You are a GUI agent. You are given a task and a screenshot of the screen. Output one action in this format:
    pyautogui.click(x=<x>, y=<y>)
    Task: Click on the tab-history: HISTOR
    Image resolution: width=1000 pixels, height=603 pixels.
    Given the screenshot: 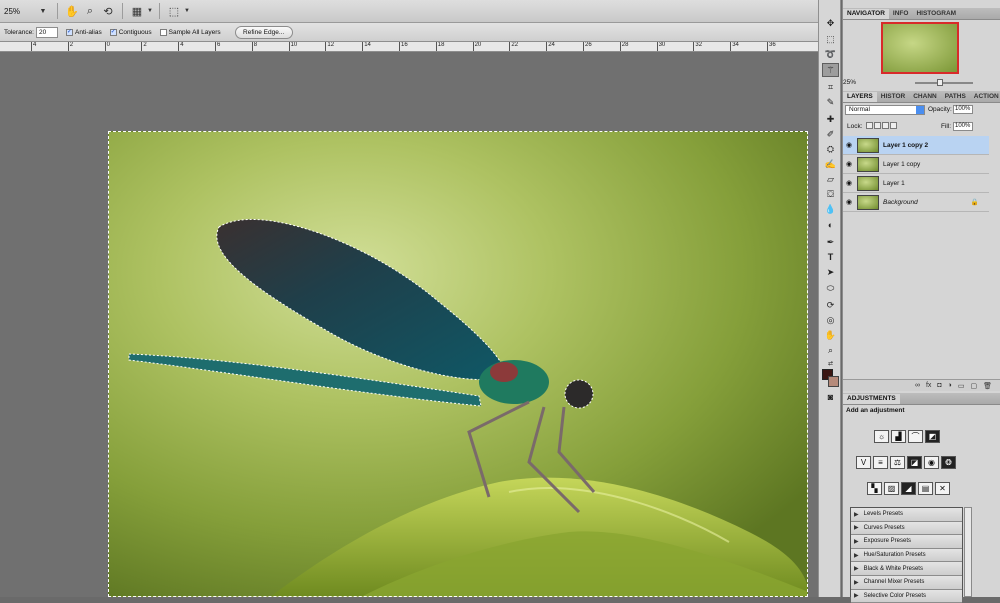 What is the action you would take?
    pyautogui.click(x=893, y=97)
    